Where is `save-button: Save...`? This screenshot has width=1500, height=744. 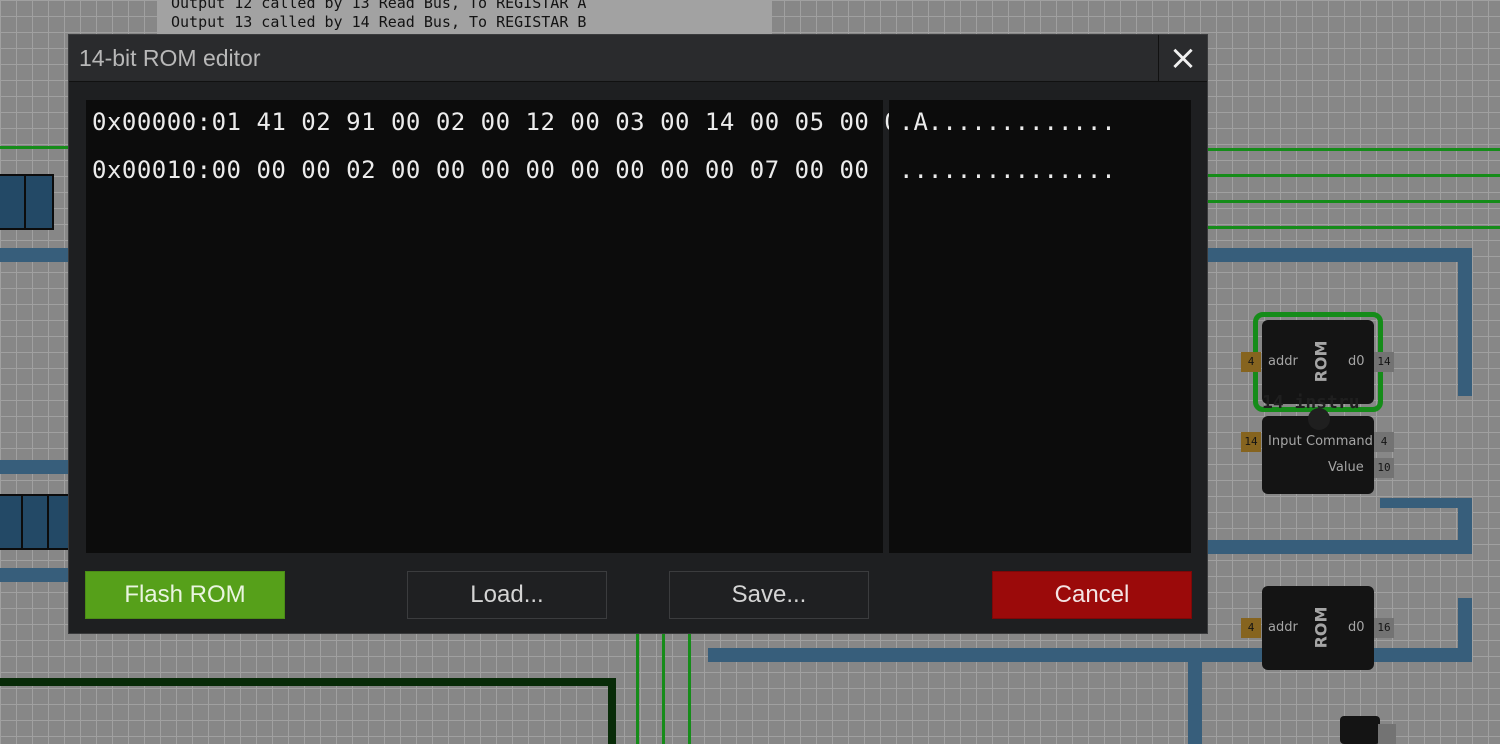 save-button: Save... is located at coordinates (769, 595).